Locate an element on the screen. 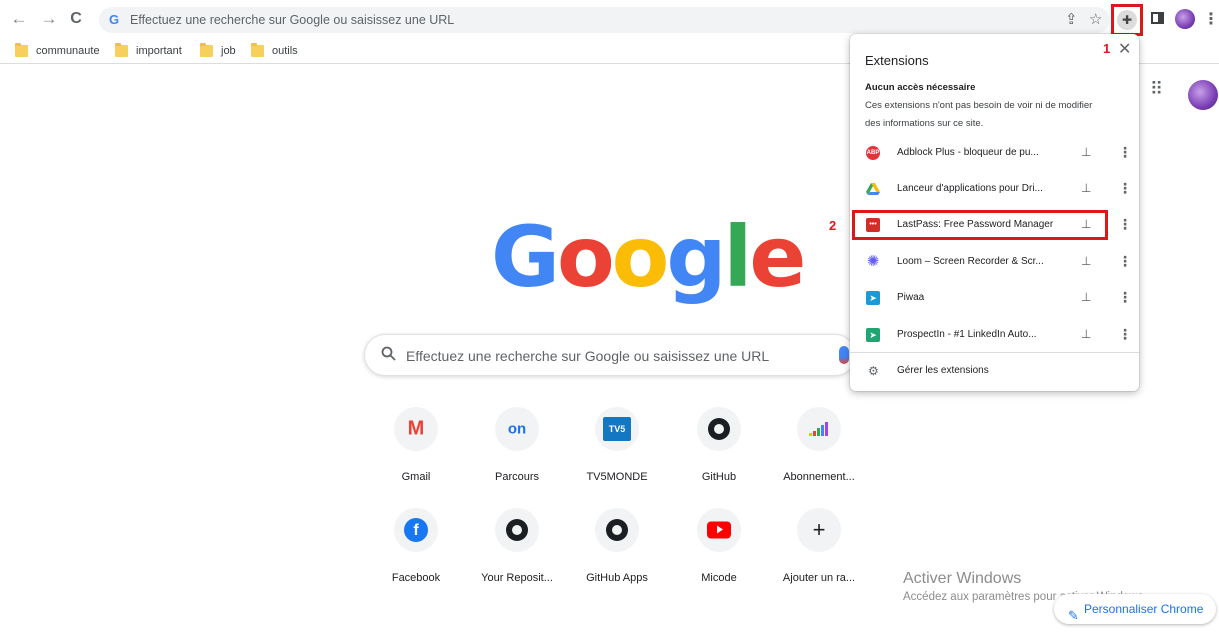  shortcut-label: GitHub is located at coordinates (719, 477).